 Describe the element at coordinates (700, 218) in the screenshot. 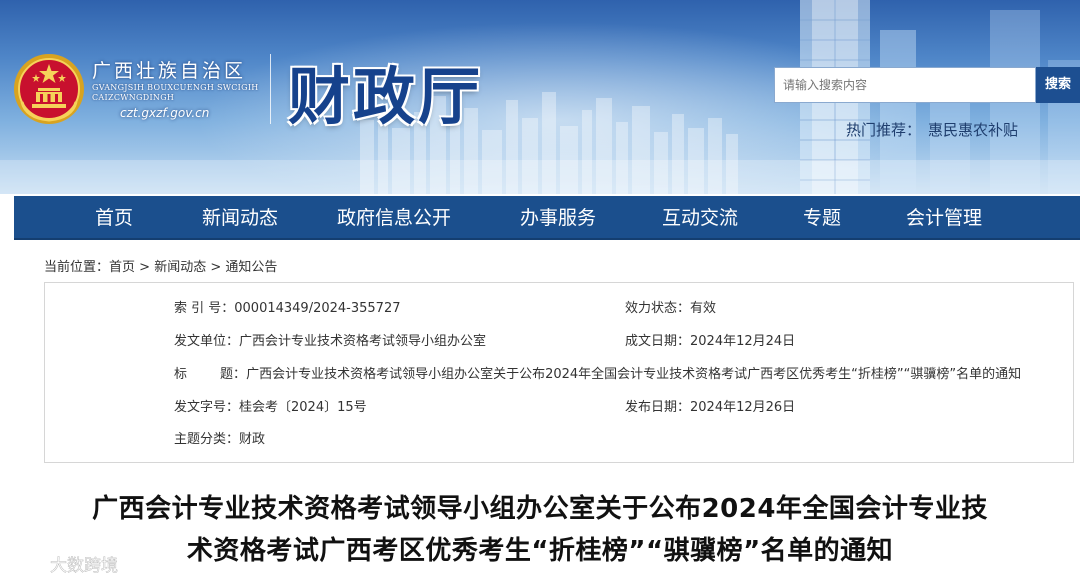

I see `nav-item-interaction: 互动交流` at that location.